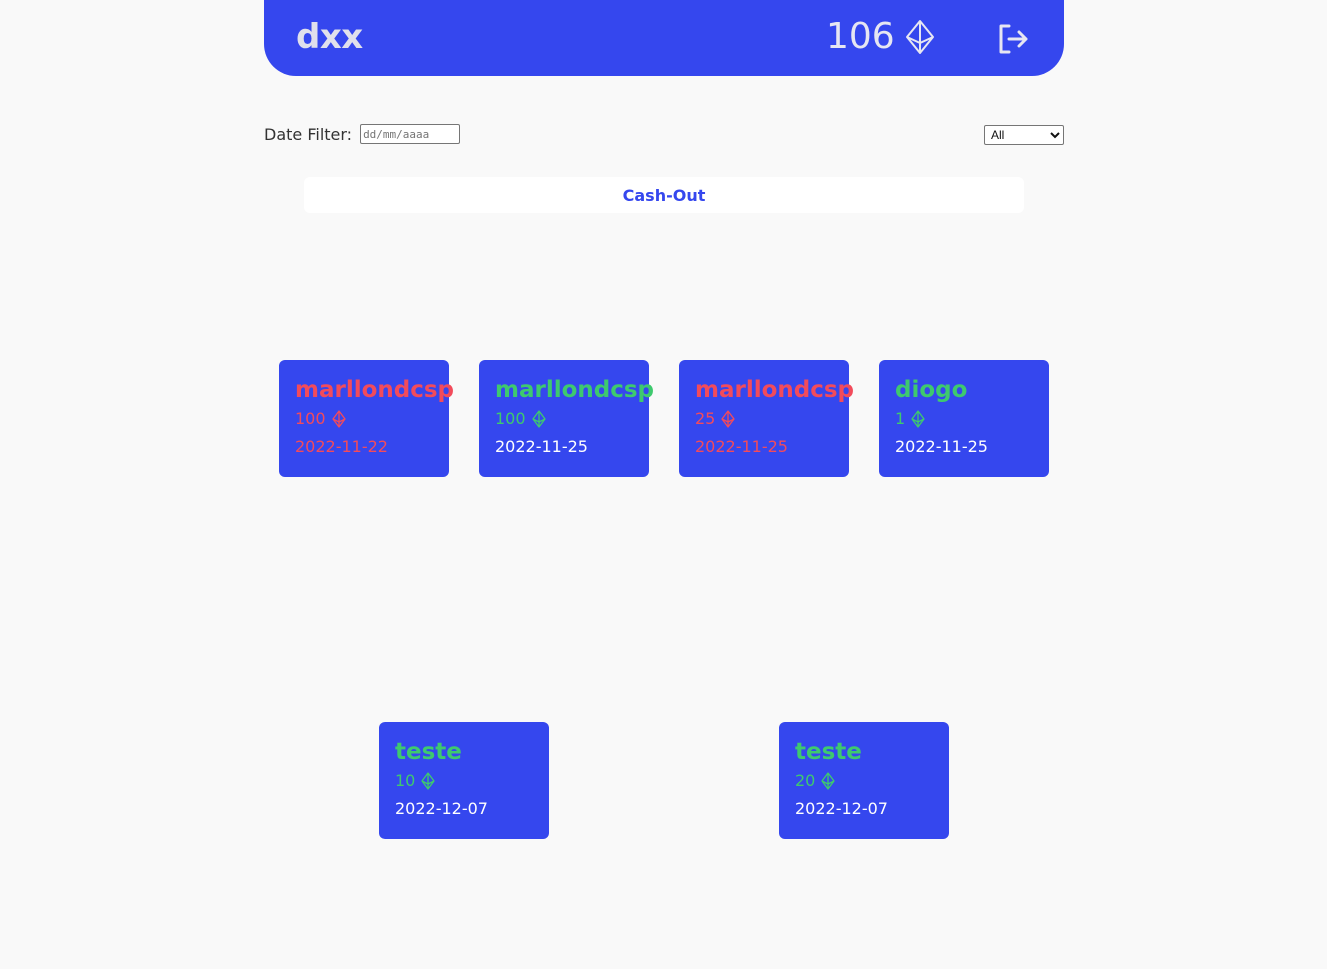  What do you see at coordinates (341, 446) in the screenshot?
I see `transaction-date: 2022-11-22` at bounding box center [341, 446].